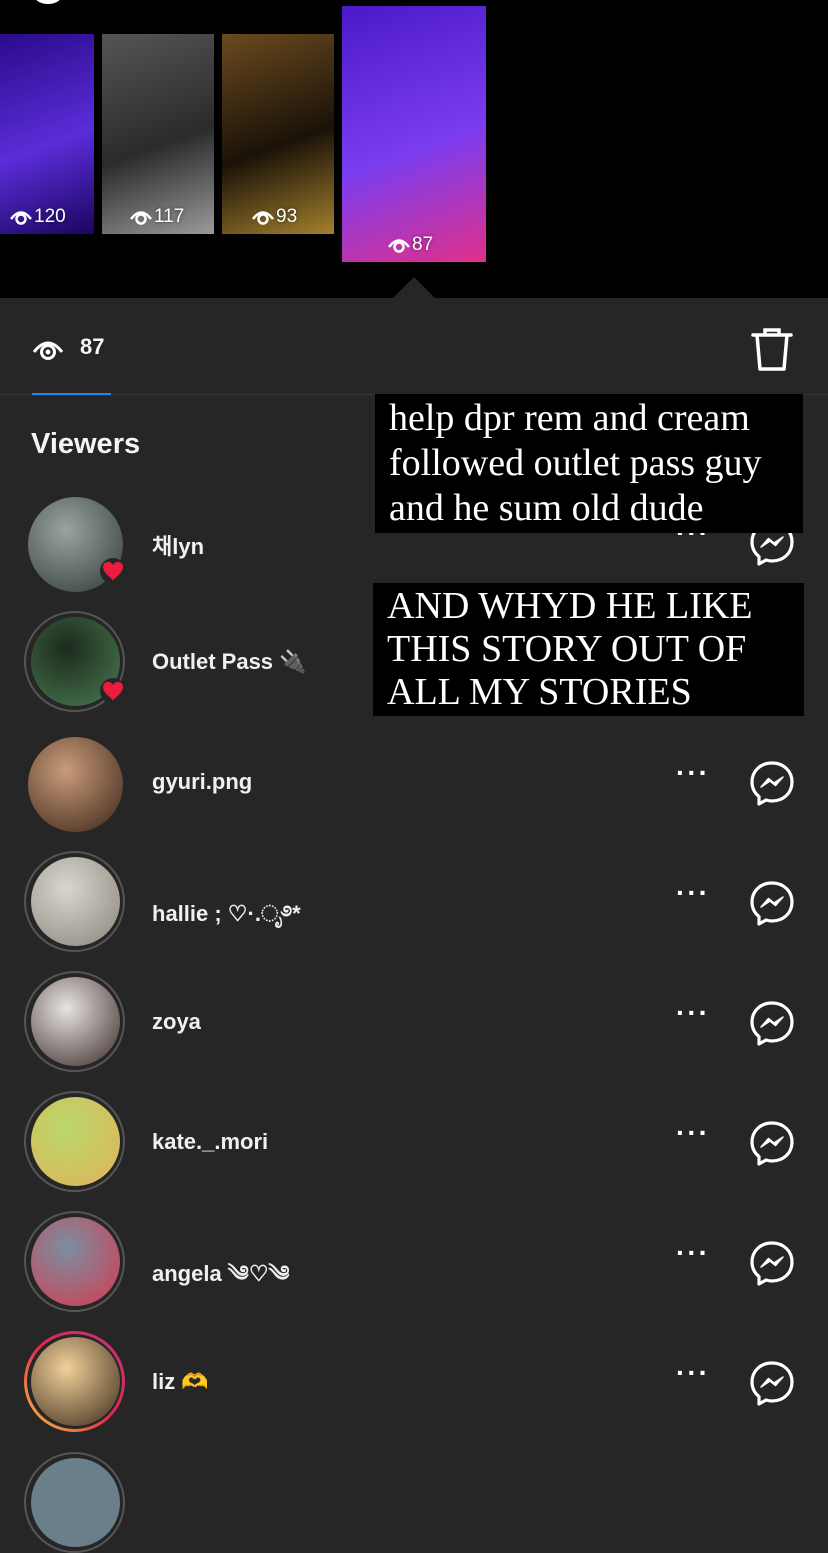  I want to click on settings-icon, so click(48, 2).